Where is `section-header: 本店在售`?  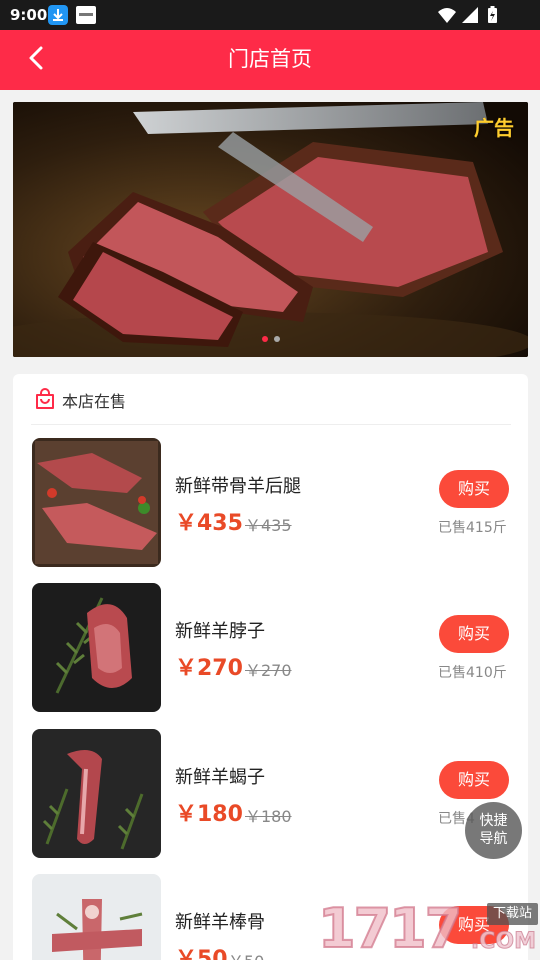 section-header: 本店在售 is located at coordinates (271, 399).